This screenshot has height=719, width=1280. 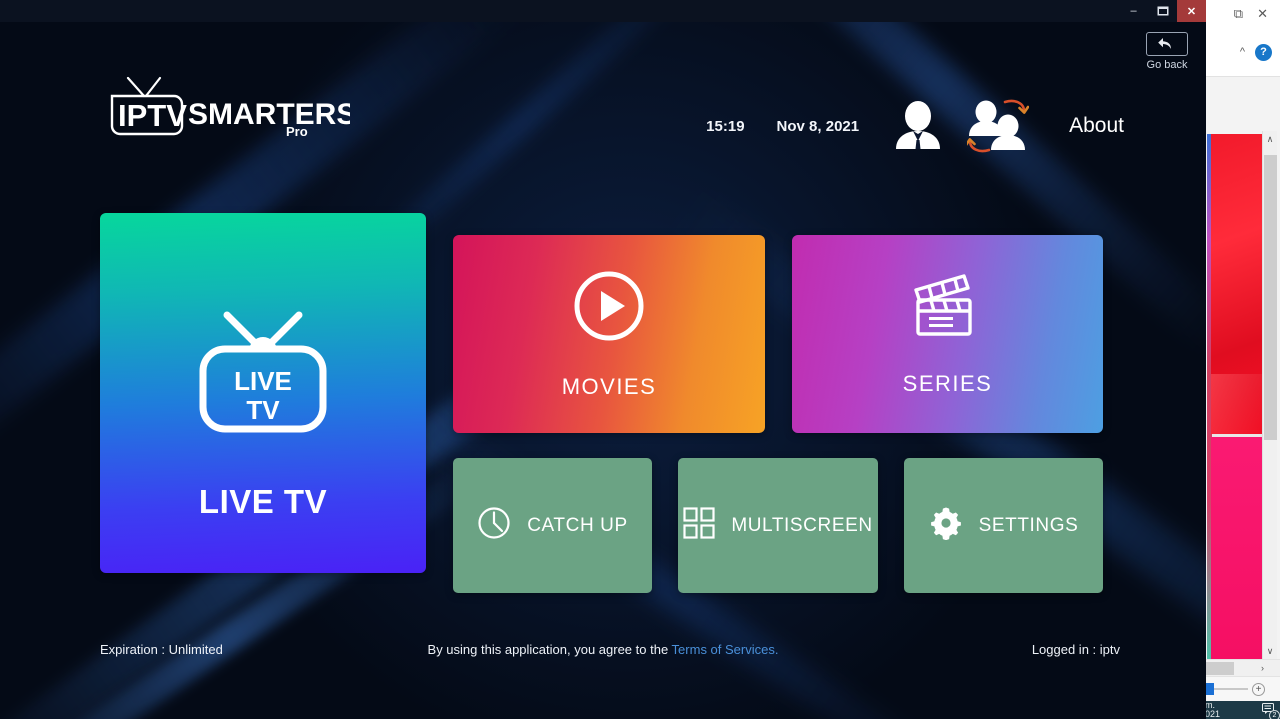 I want to click on notification-icon: 2, so click(x=1271, y=710).